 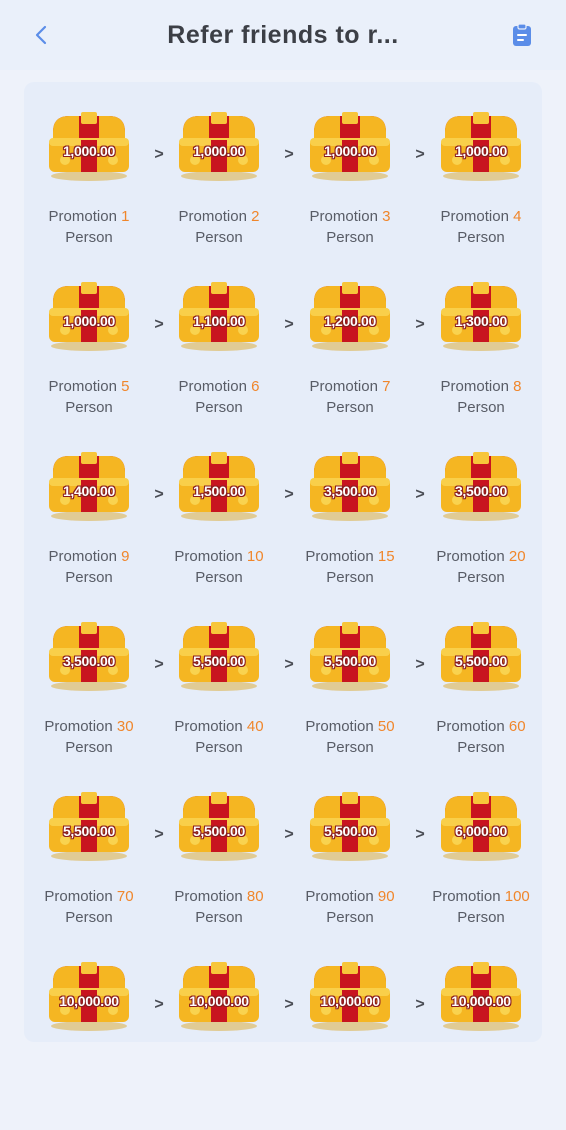 What do you see at coordinates (219, 519) in the screenshot?
I see `reward-tier: 1,500.00 Promotion 10 Person` at bounding box center [219, 519].